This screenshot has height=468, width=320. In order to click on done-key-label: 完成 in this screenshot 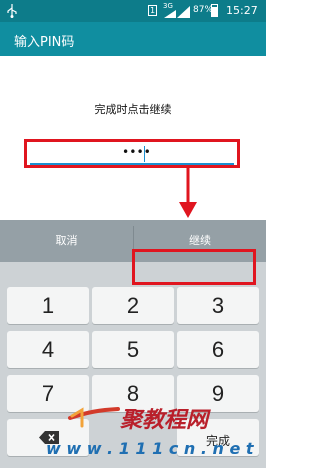, I will do `click(217, 441)`.